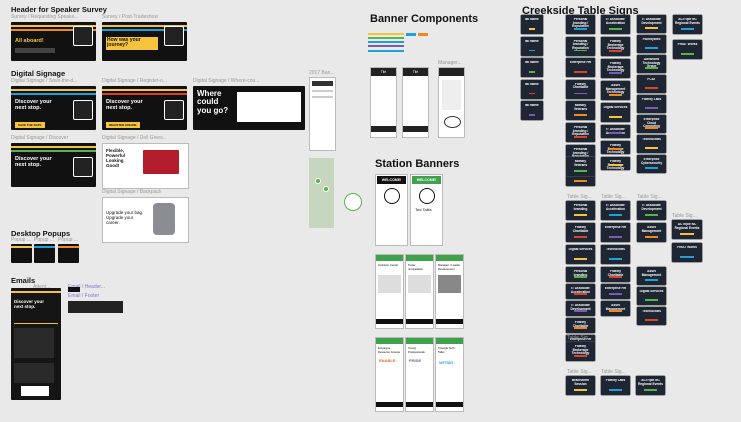 This screenshot has width=741, height=422. Describe the element at coordinates (449, 374) in the screenshot. I see `station-banner-triangle: Triangle Tech Talks WITSIG` at that location.